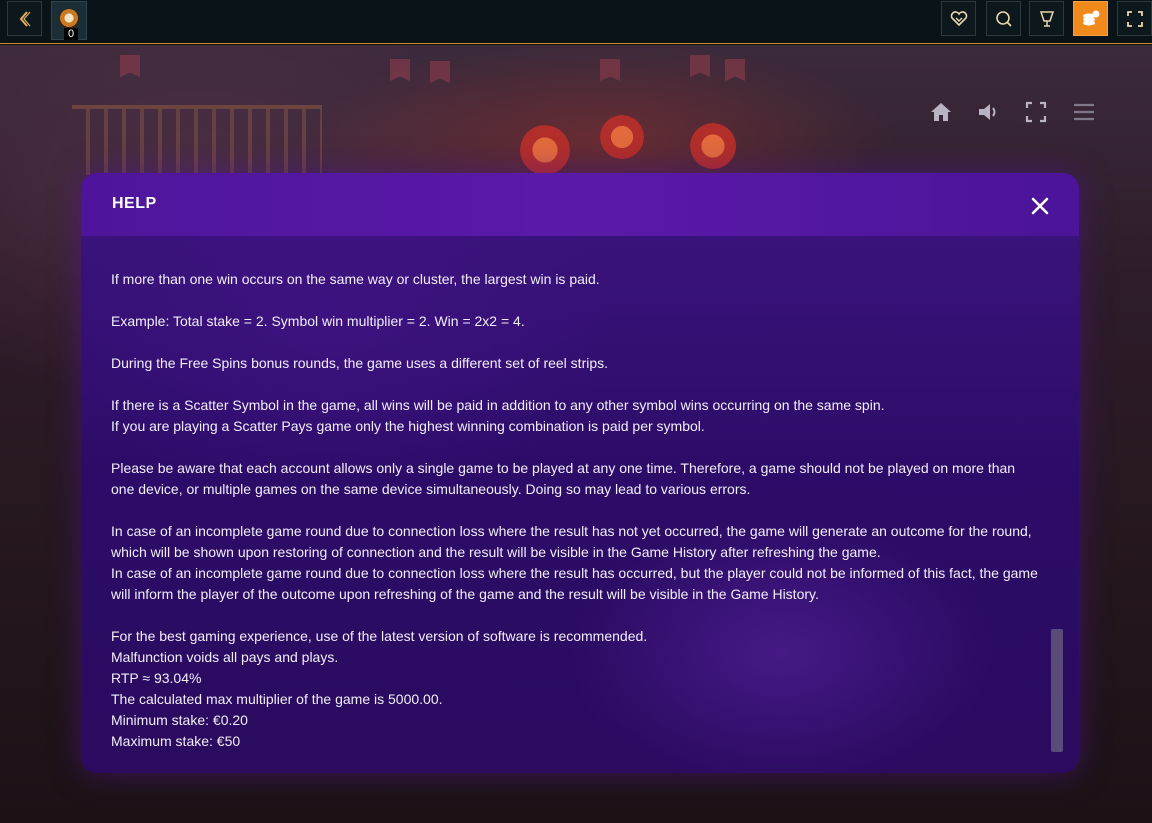 This screenshot has height=823, width=1152. I want to click on flower-decoration, so click(610, 145).